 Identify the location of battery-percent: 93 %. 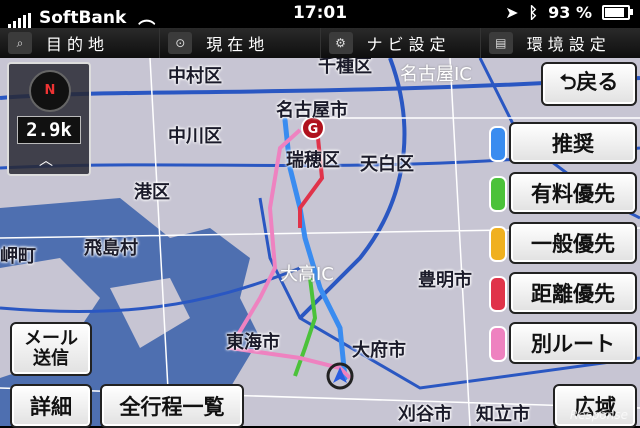
(570, 12).